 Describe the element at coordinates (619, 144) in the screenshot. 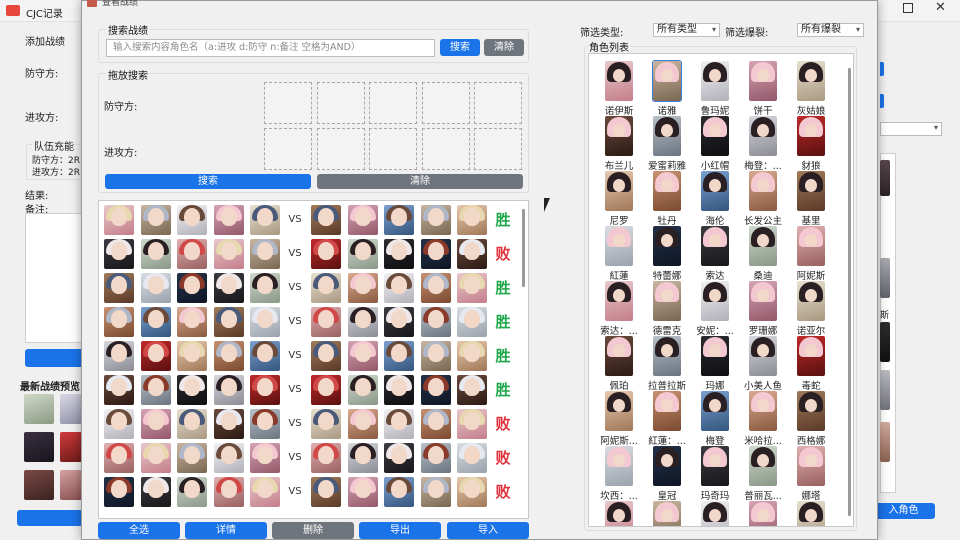

I see `character-tile: 布兰儿` at that location.